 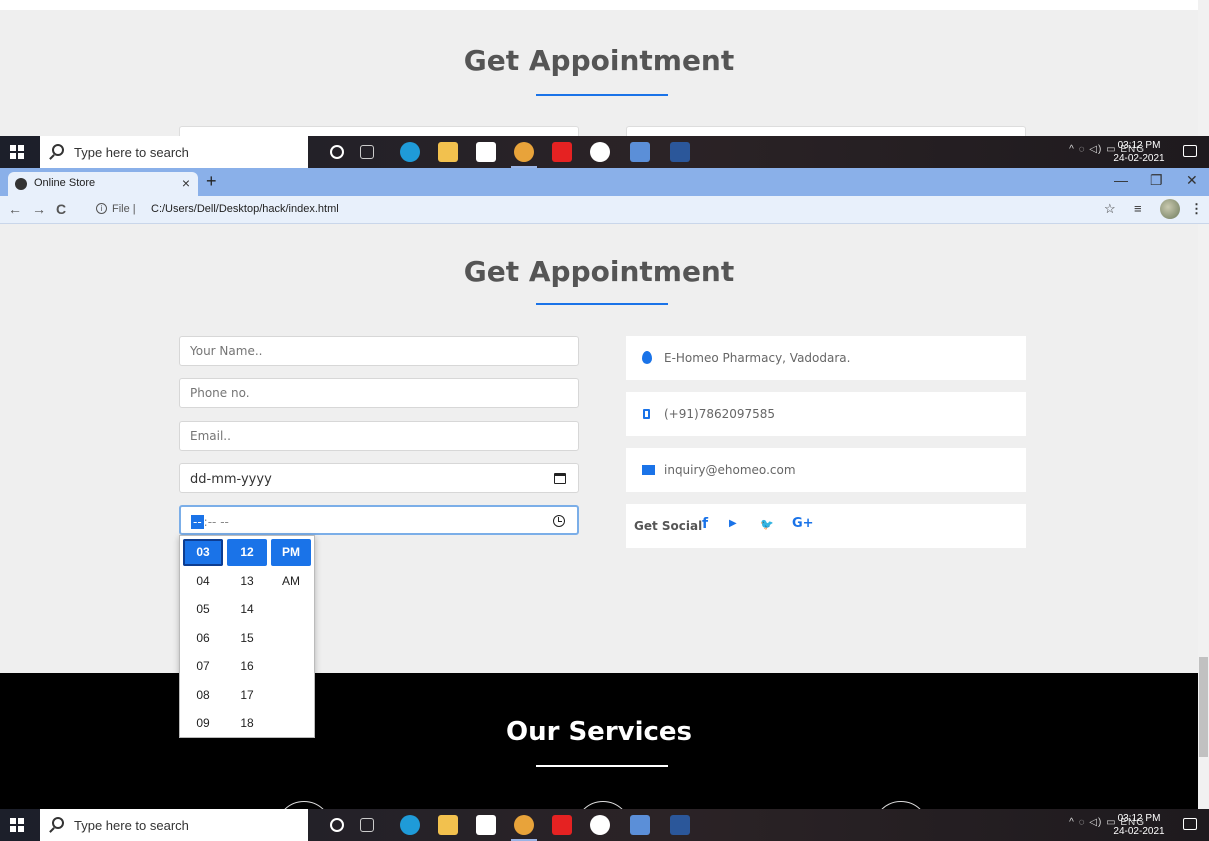 What do you see at coordinates (1170, 209) in the screenshot?
I see `profile-avatar` at bounding box center [1170, 209].